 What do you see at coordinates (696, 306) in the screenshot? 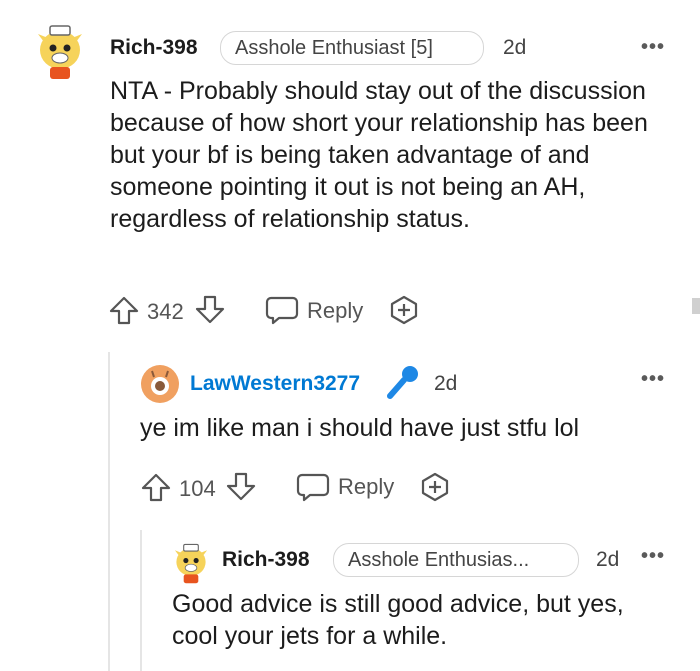
I see `scrollbar-thumb` at bounding box center [696, 306].